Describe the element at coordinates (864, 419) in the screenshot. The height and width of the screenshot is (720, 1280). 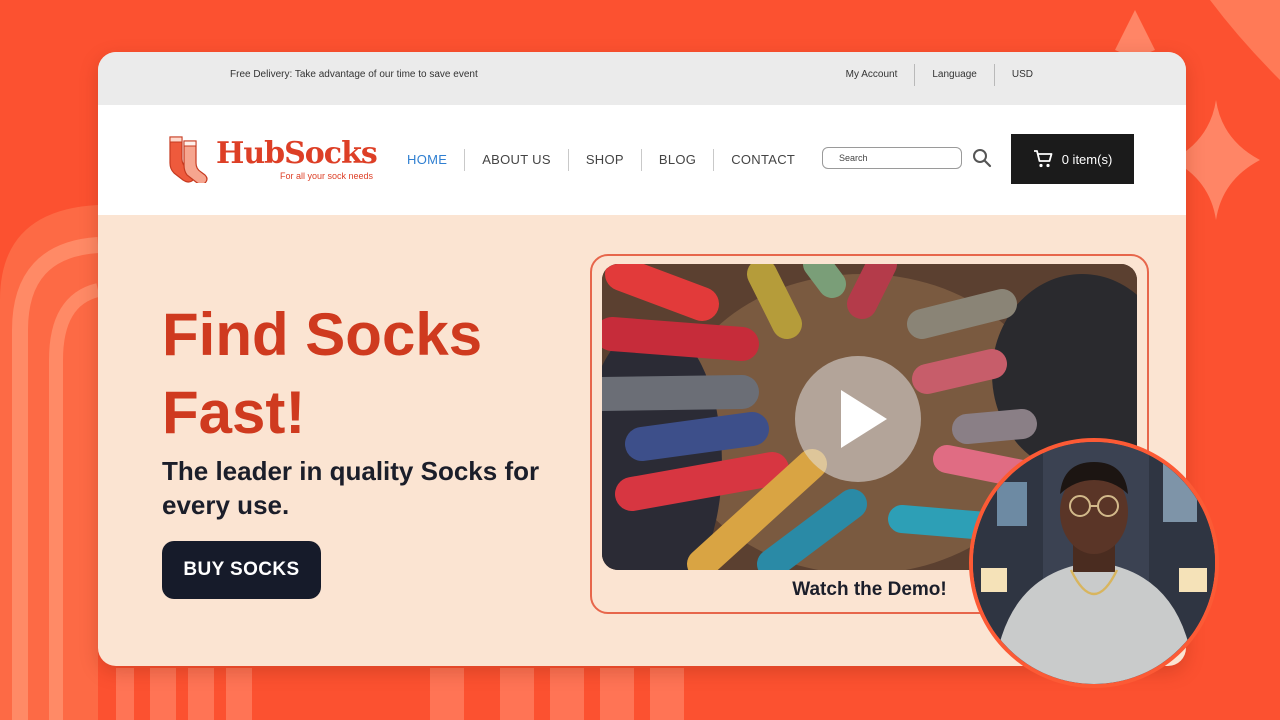
I see `play-icon` at that location.